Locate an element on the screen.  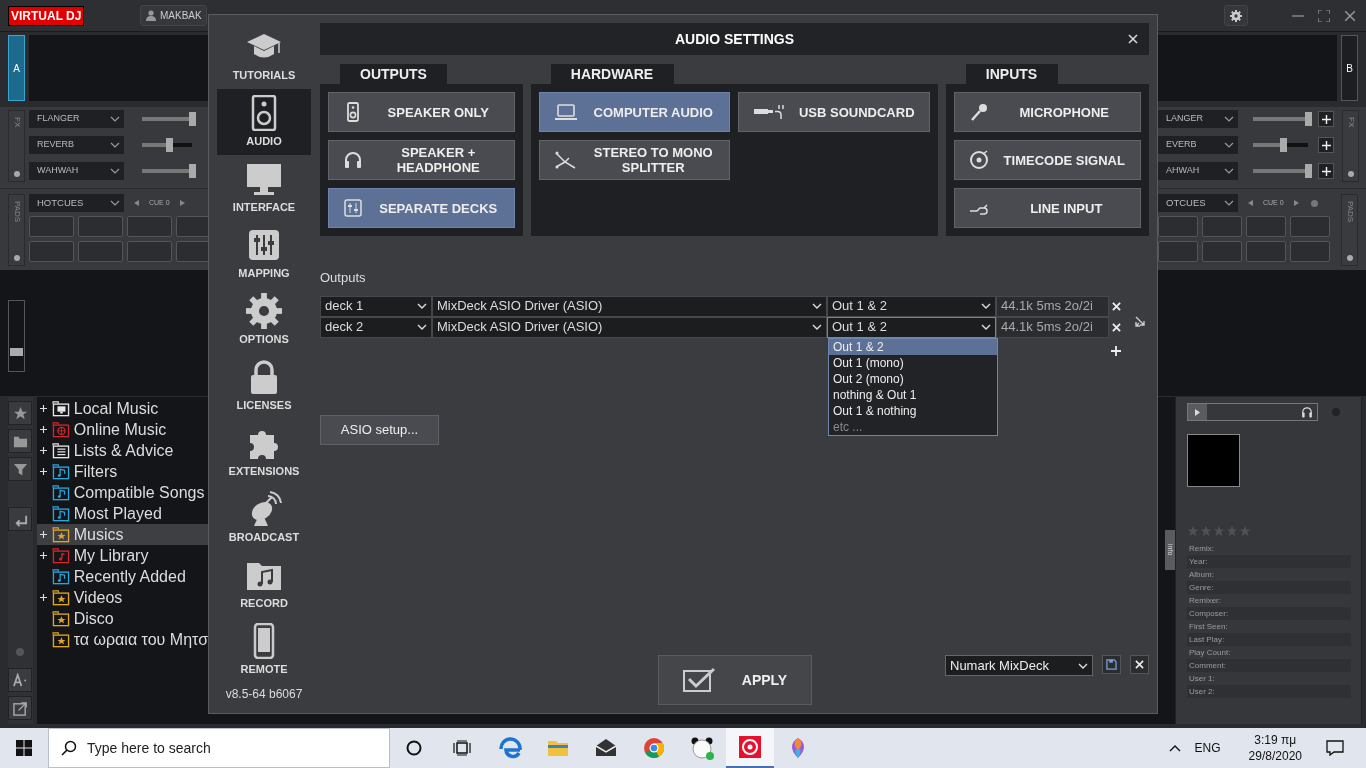
option-button: USB SOUNDCARD is located at coordinates (834, 112).